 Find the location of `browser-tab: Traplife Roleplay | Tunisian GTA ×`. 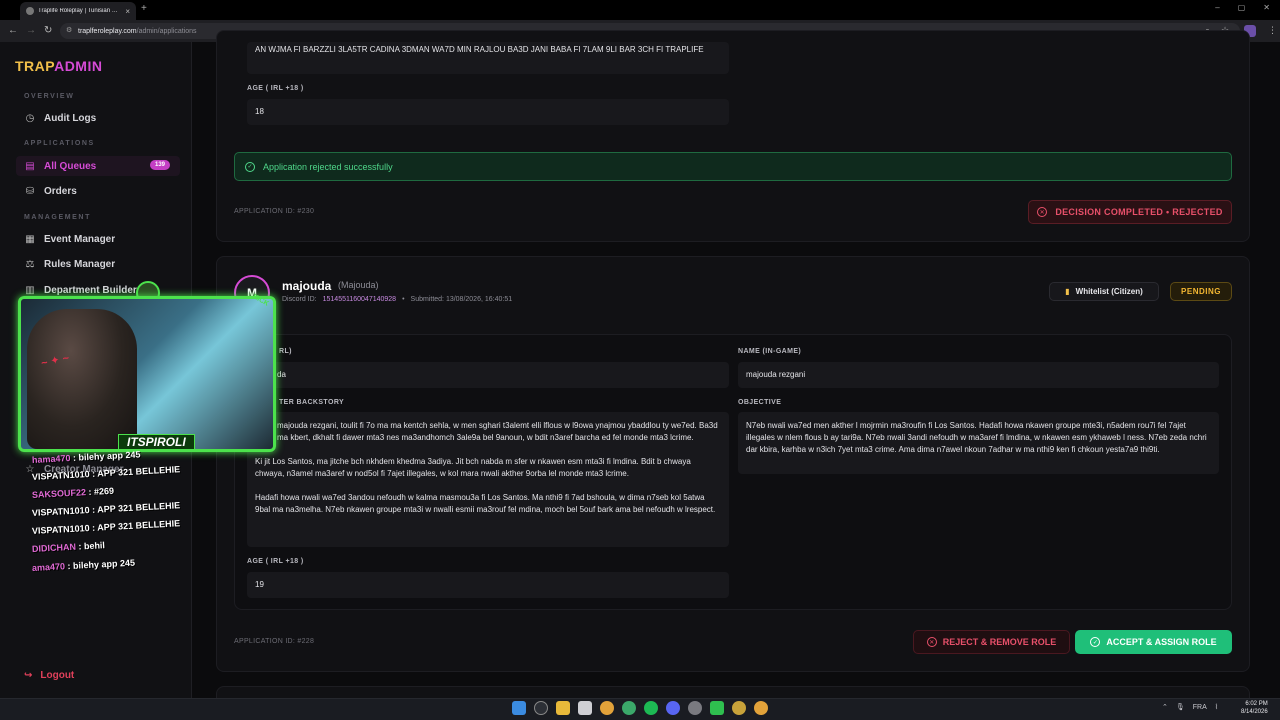

browser-tab: Traplife Roleplay | Tunisian GTA × is located at coordinates (78, 11).